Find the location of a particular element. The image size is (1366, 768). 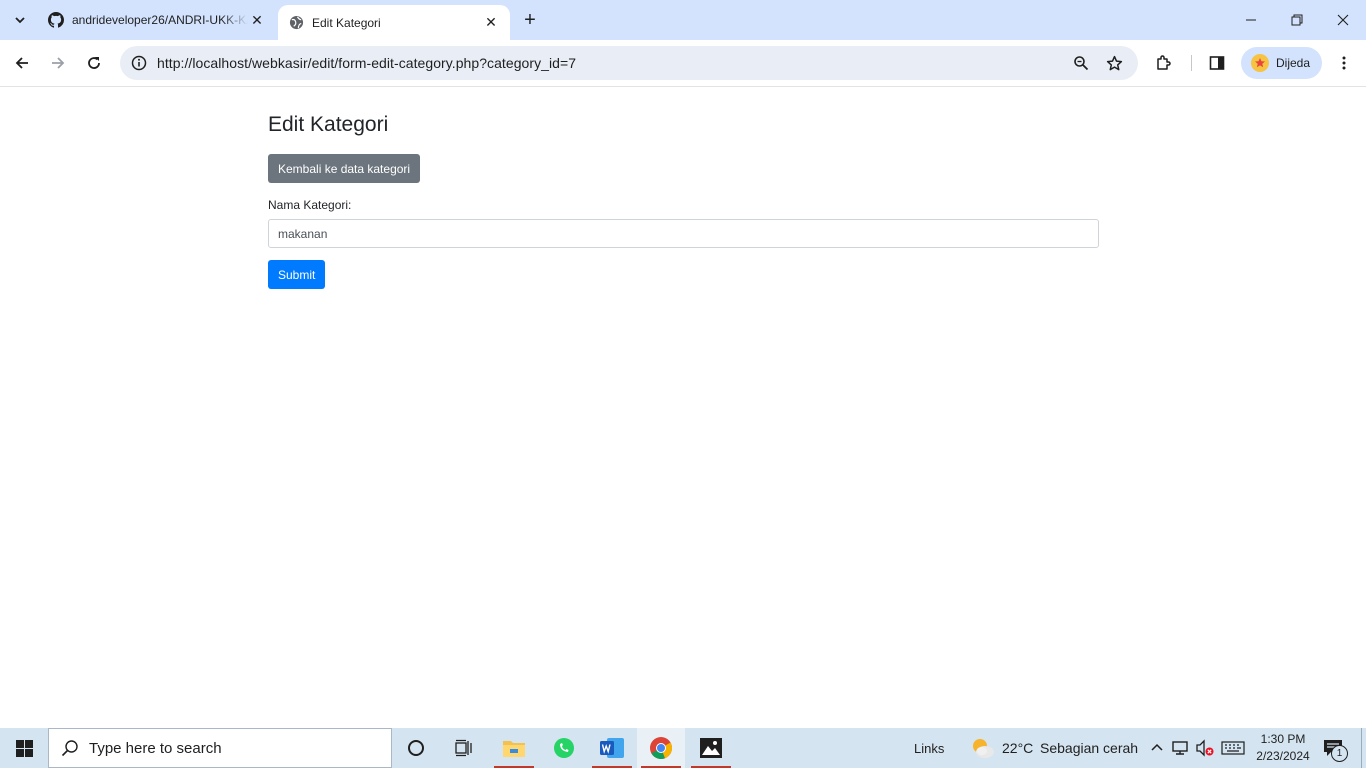

minimize-icon is located at coordinates (1251, 20).